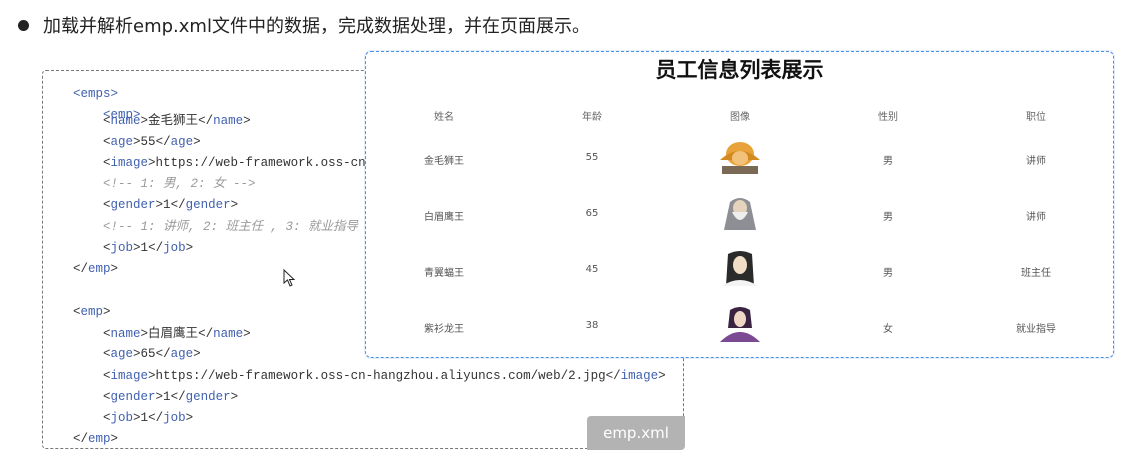 This screenshot has width=1126, height=460. What do you see at coordinates (234, 163) in the screenshot?
I see `xml-image-line-1: <image>https://web-framework.oss-cn` at bounding box center [234, 163].